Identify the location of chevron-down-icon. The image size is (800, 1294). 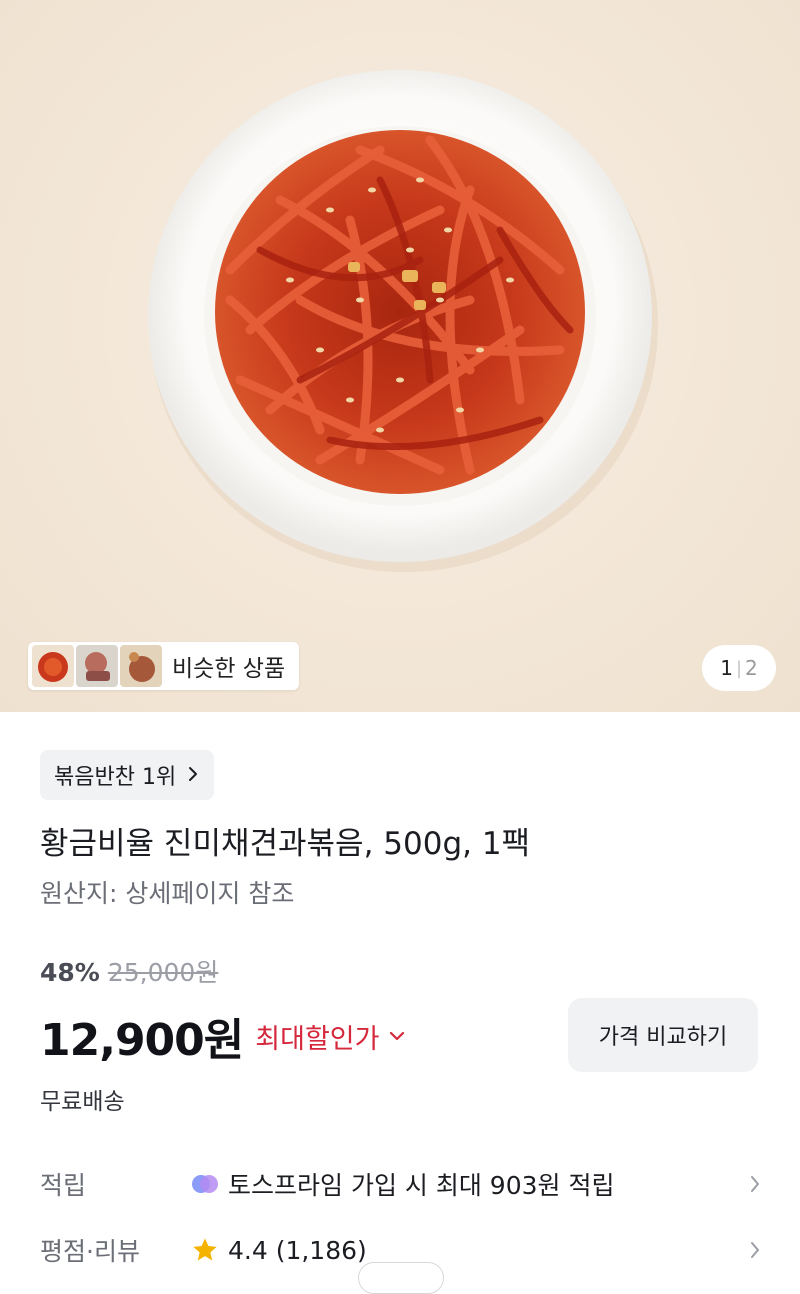
(397, 1036).